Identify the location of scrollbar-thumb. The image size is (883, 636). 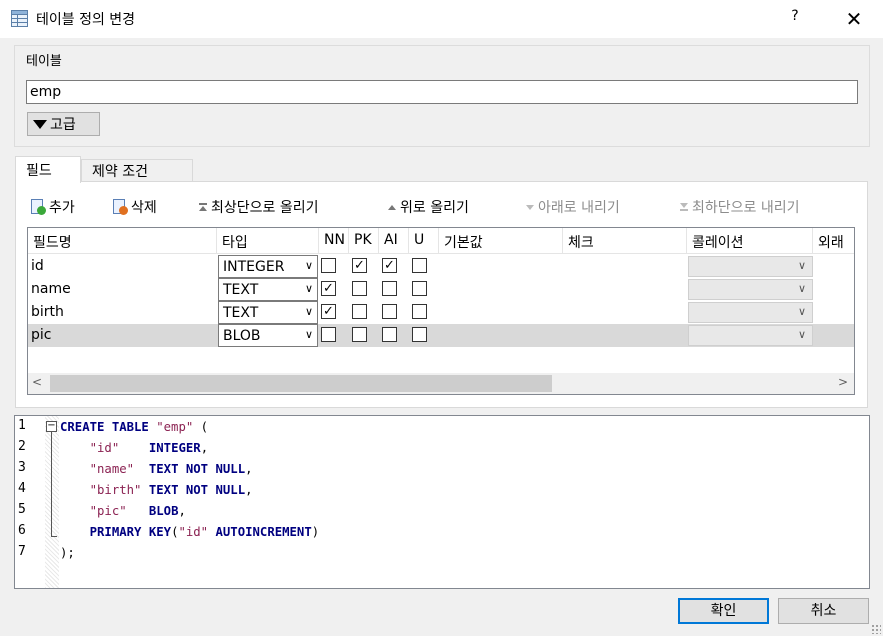
(301, 383).